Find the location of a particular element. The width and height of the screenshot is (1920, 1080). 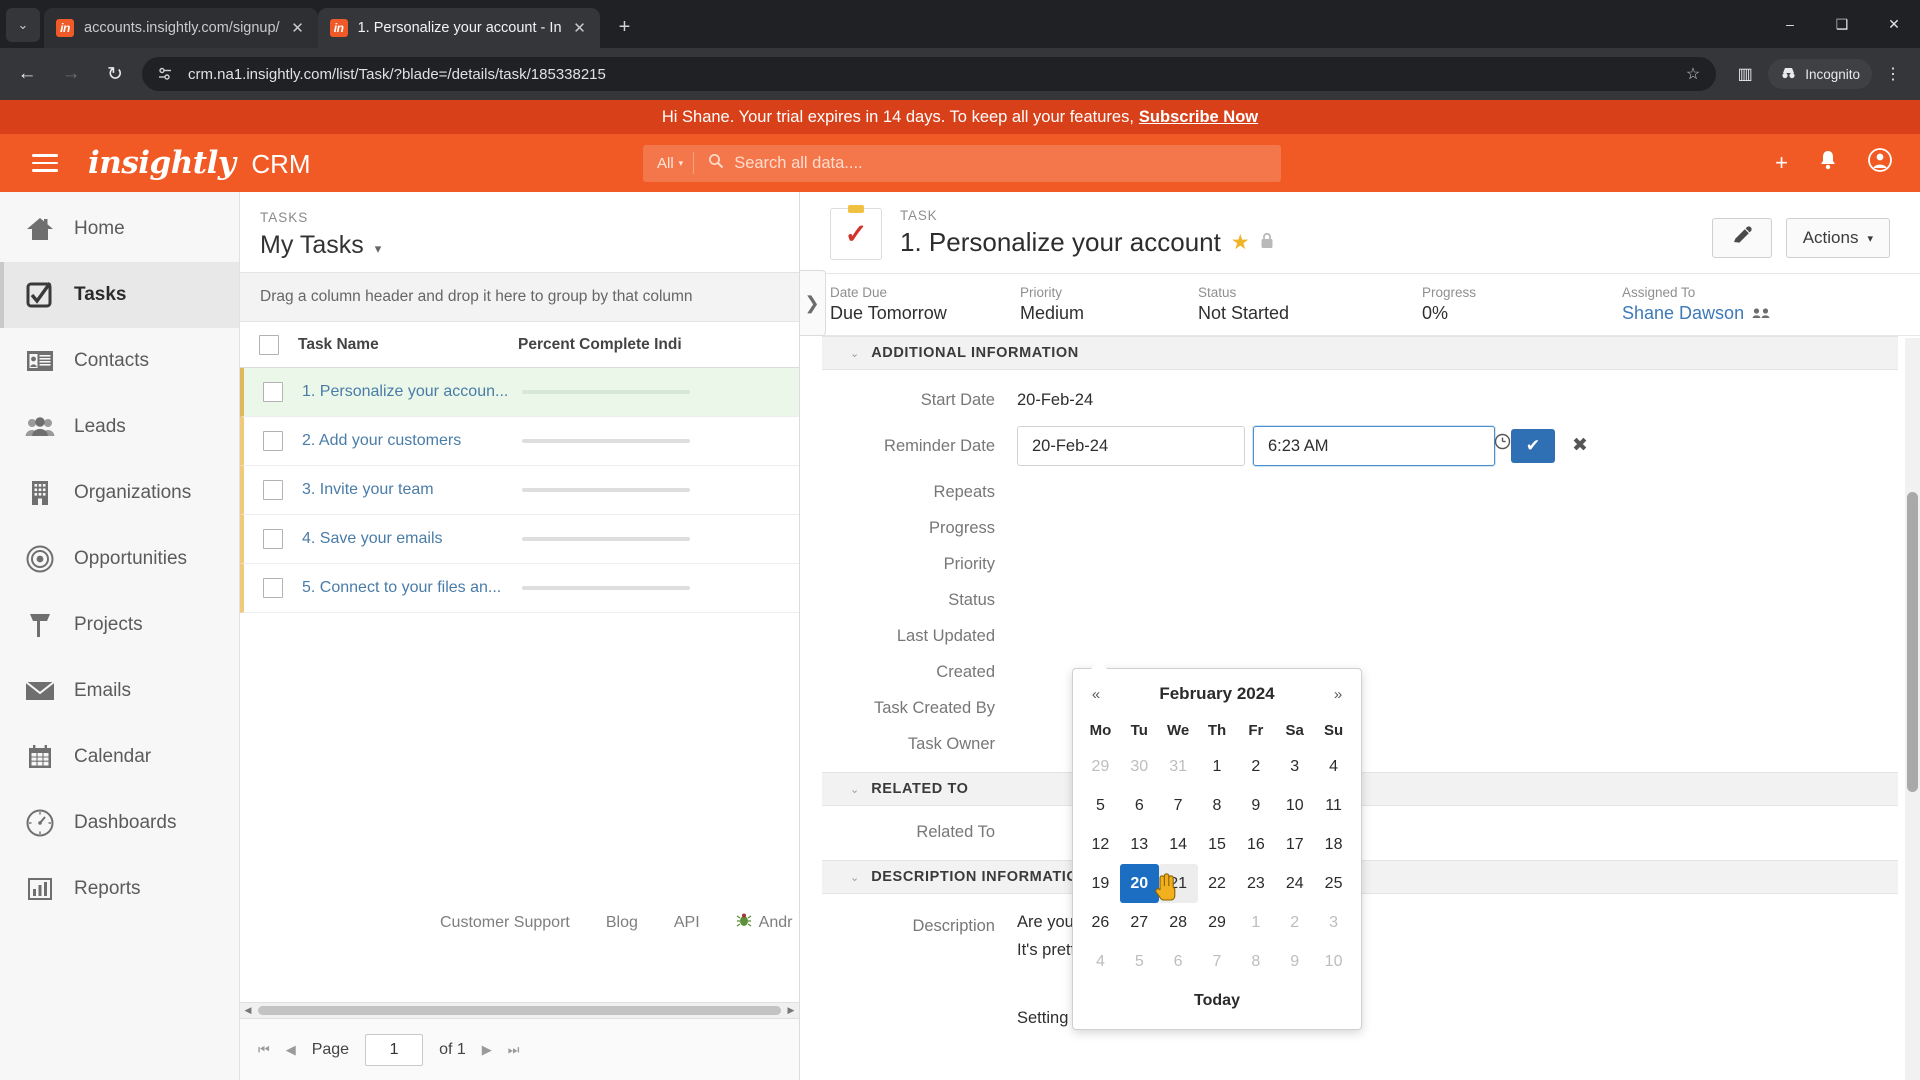

browser-tab-2: in 1. Personalize your account - In ✕ is located at coordinates (458, 28).